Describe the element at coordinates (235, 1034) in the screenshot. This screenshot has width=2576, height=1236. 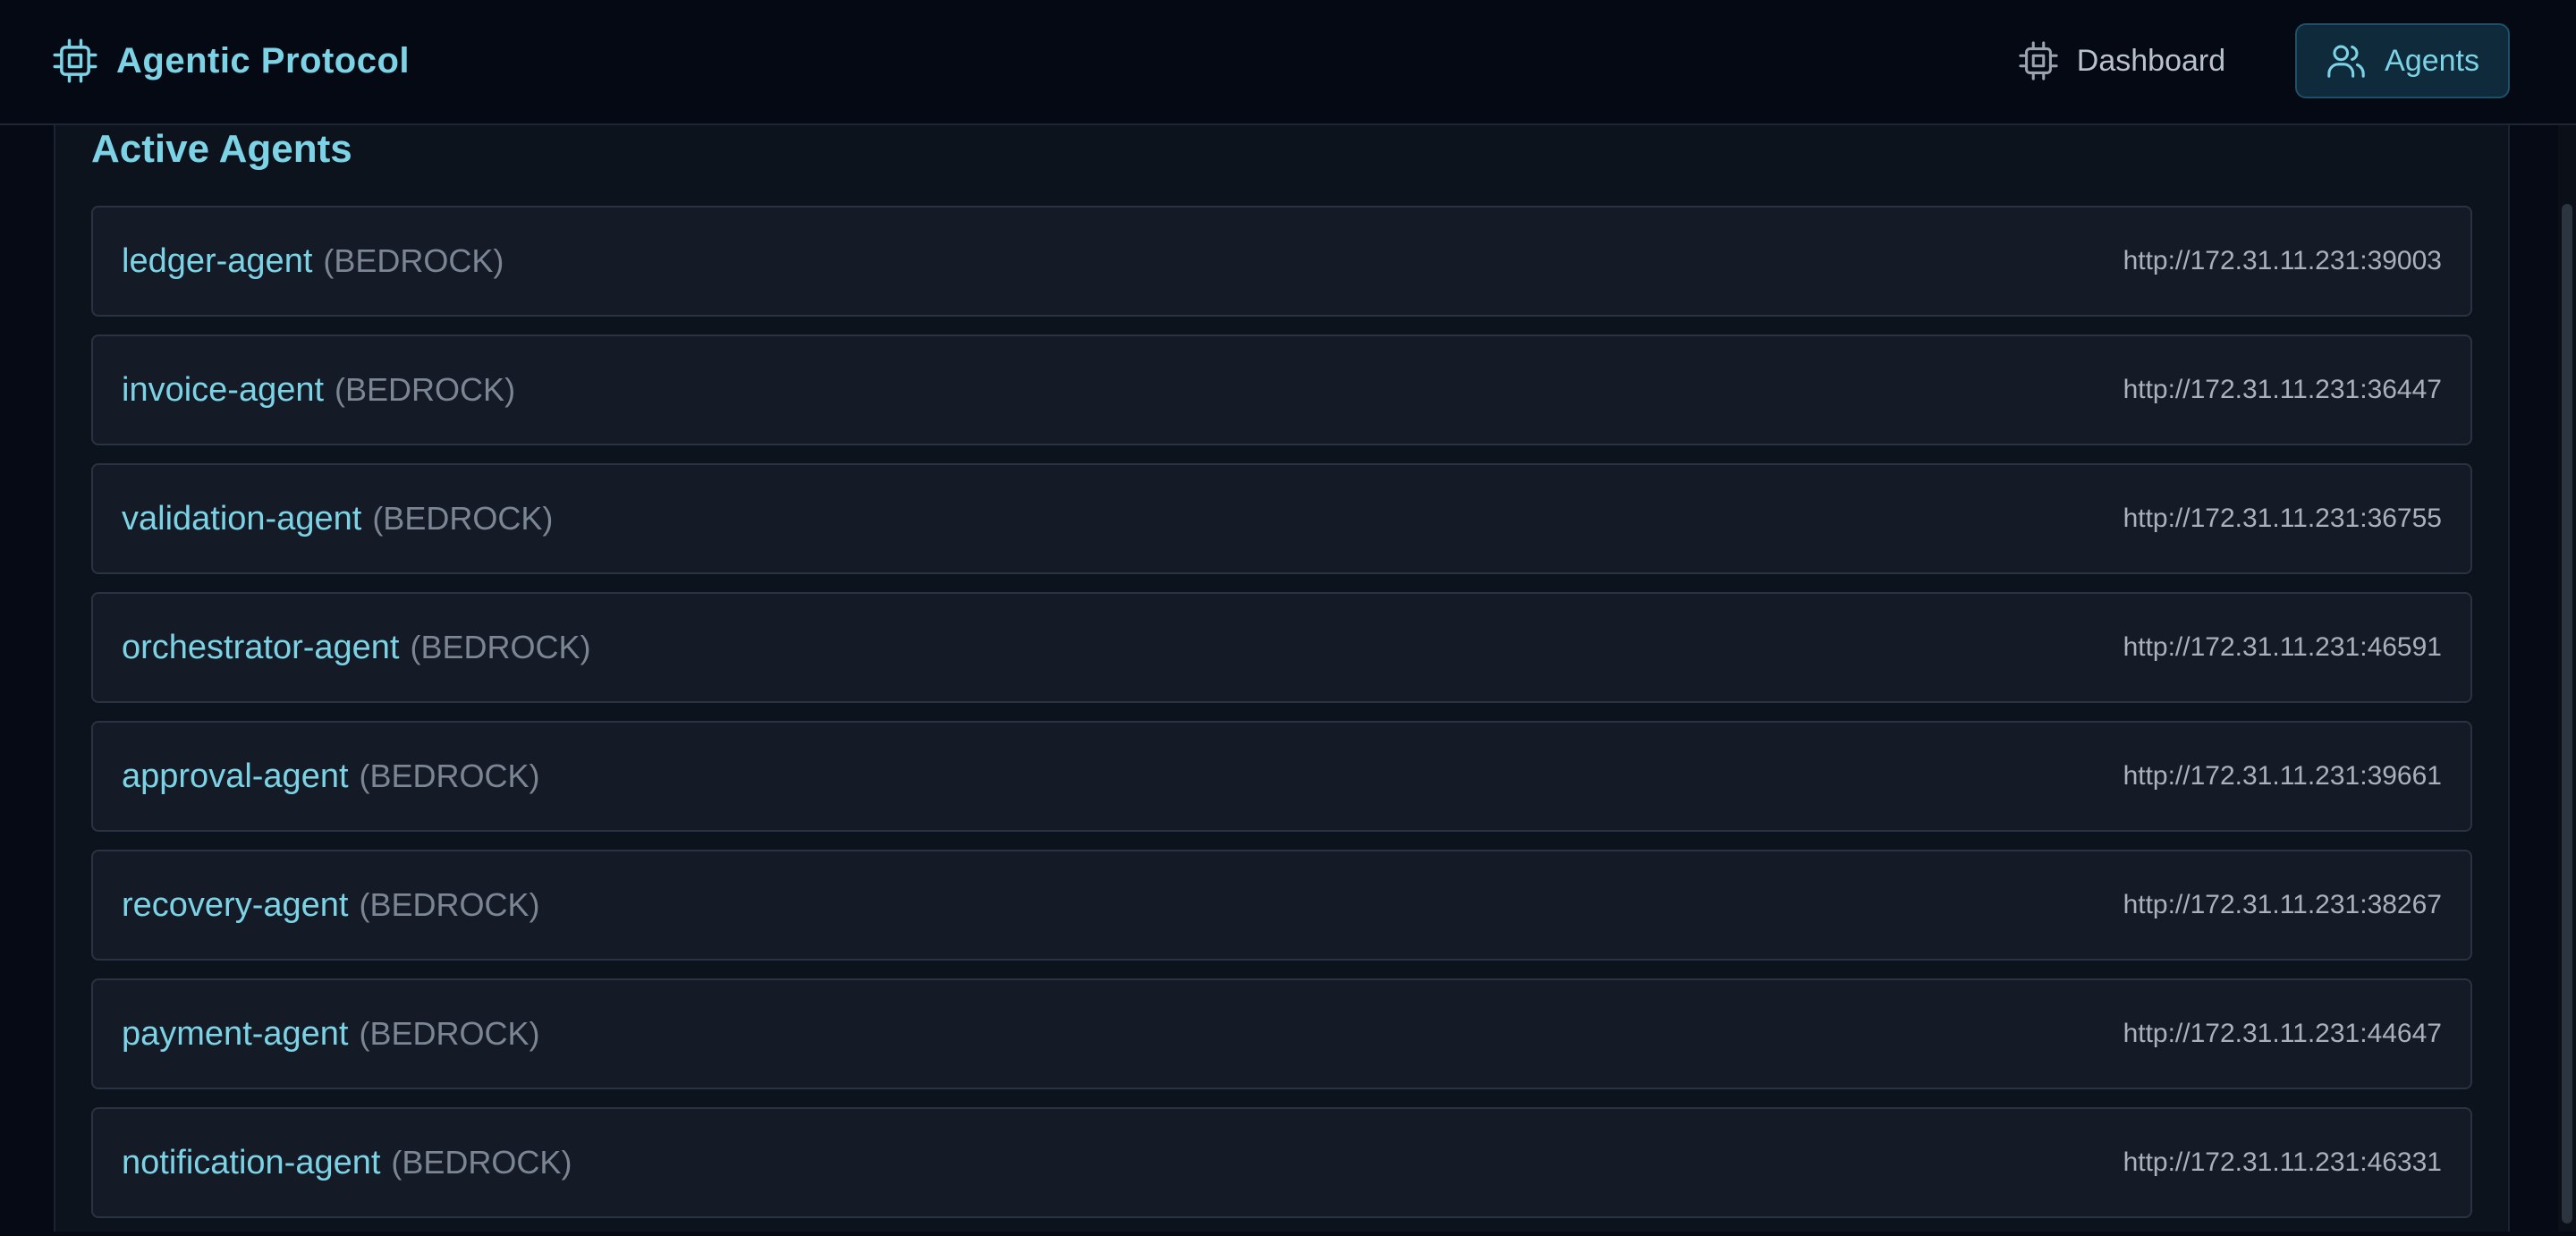
I see `agent-name: payment-agent` at that location.